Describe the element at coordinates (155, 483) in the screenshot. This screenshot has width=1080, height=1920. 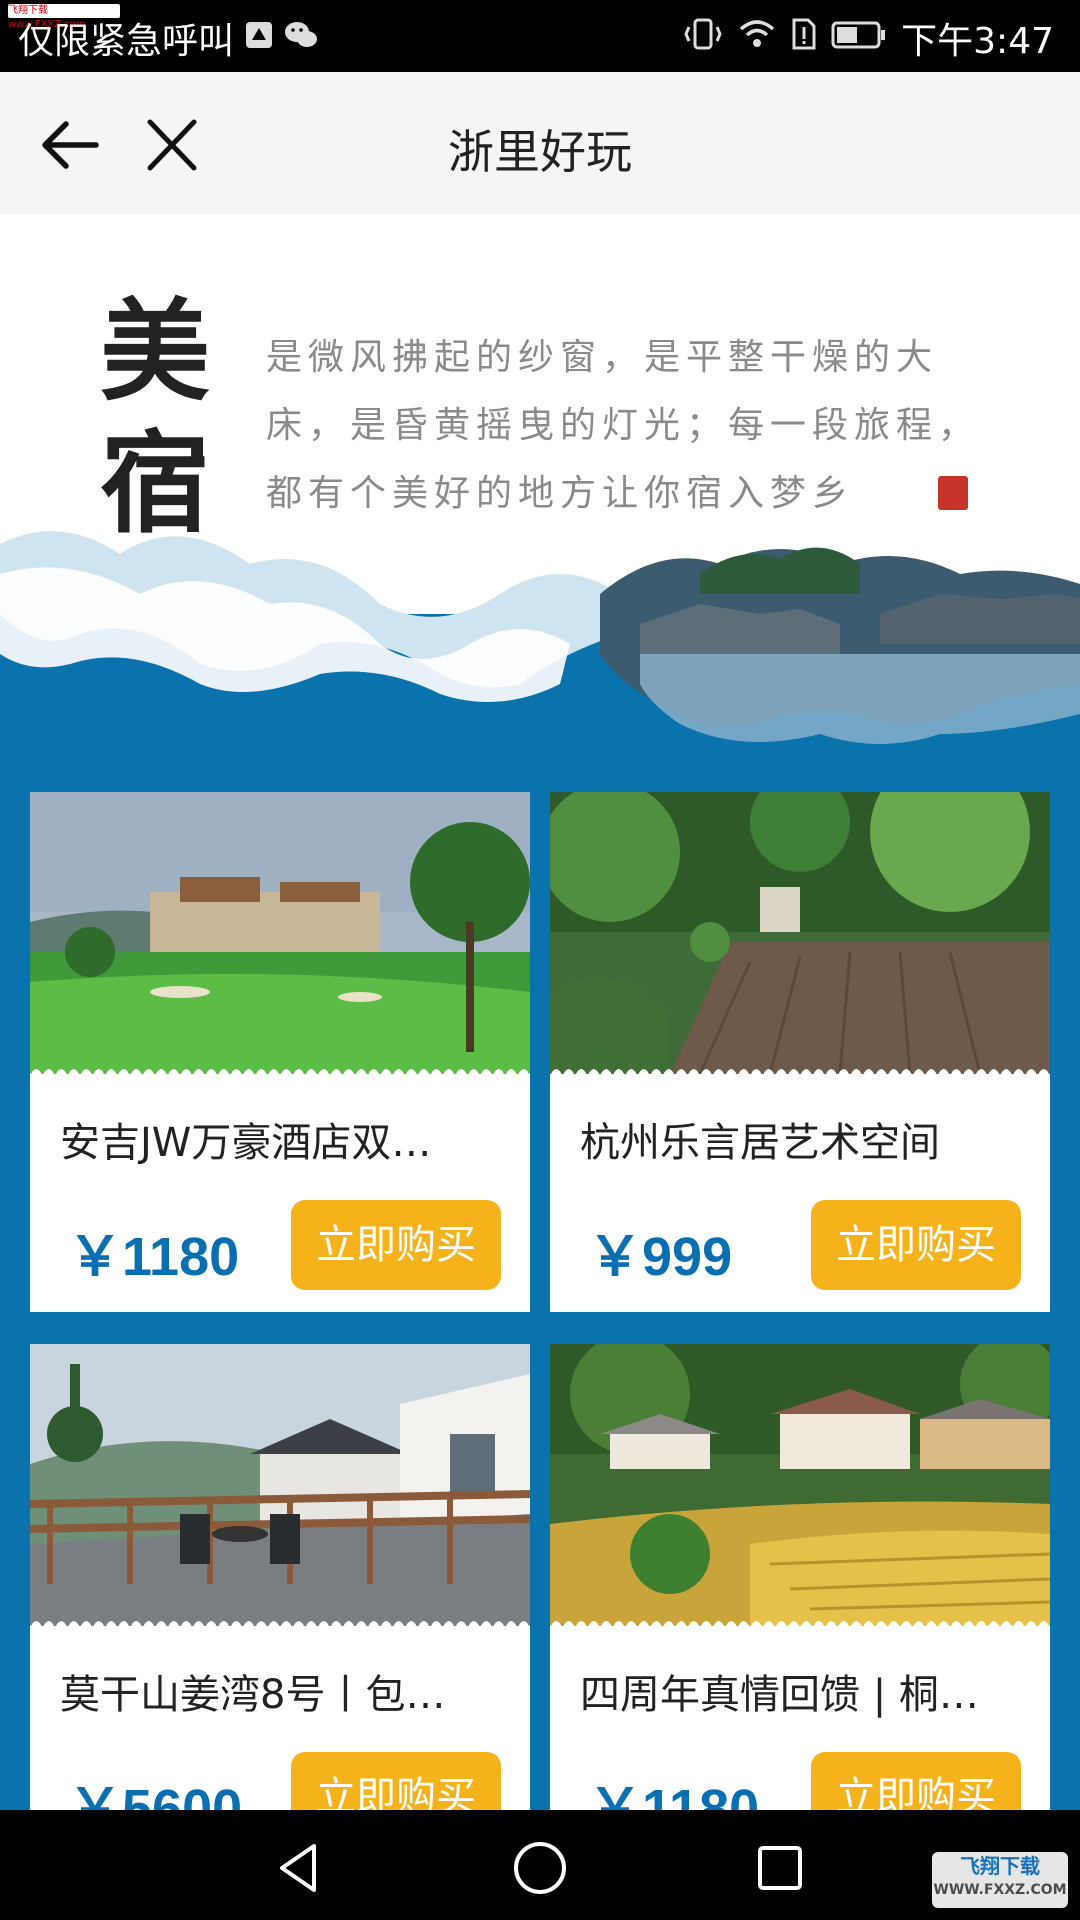
I see `calligraphy-char-2: 宿` at that location.